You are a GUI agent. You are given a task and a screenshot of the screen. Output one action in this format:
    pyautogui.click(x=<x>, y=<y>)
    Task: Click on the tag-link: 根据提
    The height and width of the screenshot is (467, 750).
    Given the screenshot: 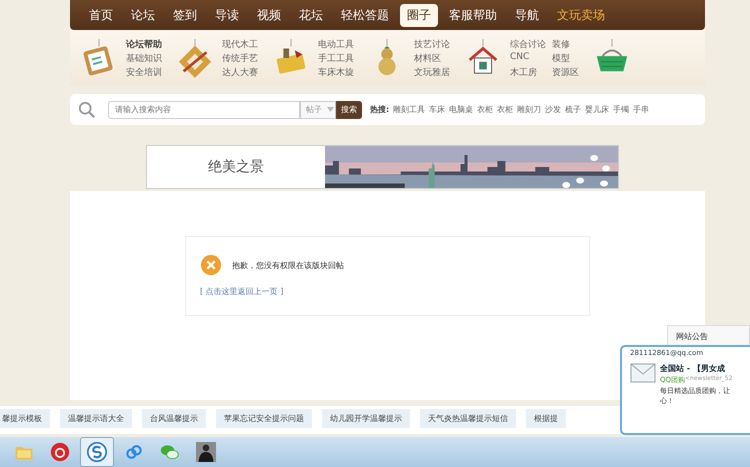 What is the action you would take?
    pyautogui.click(x=546, y=418)
    